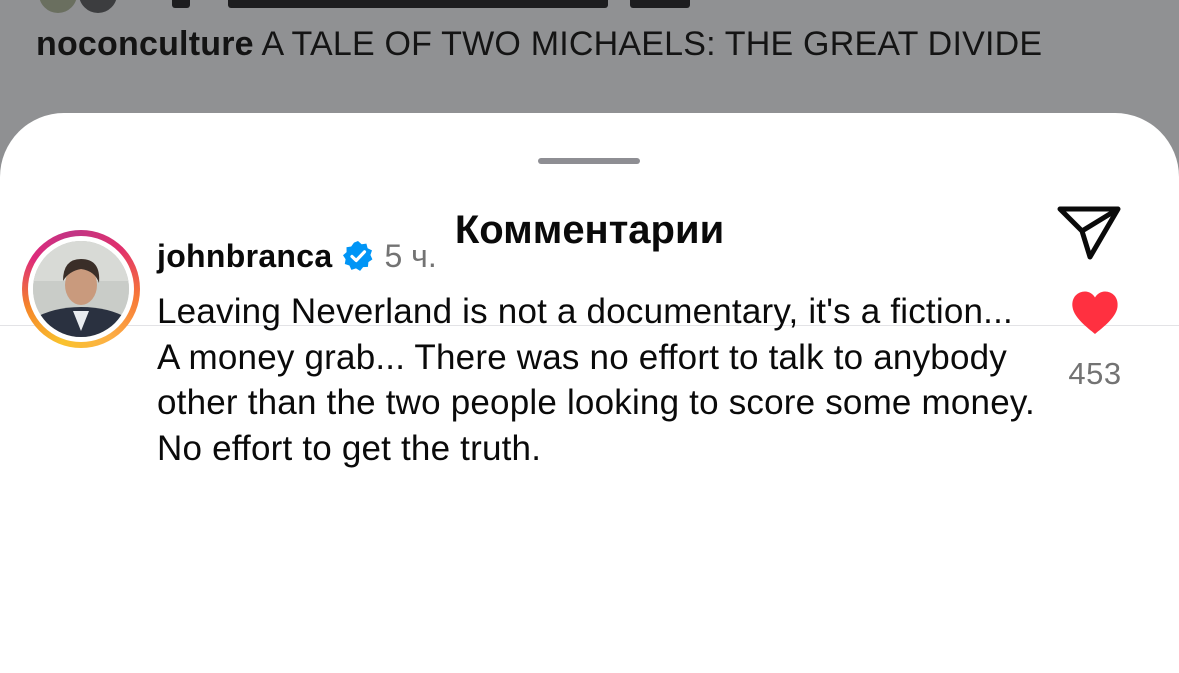  I want to click on verified-badge-icon, so click(358, 256).